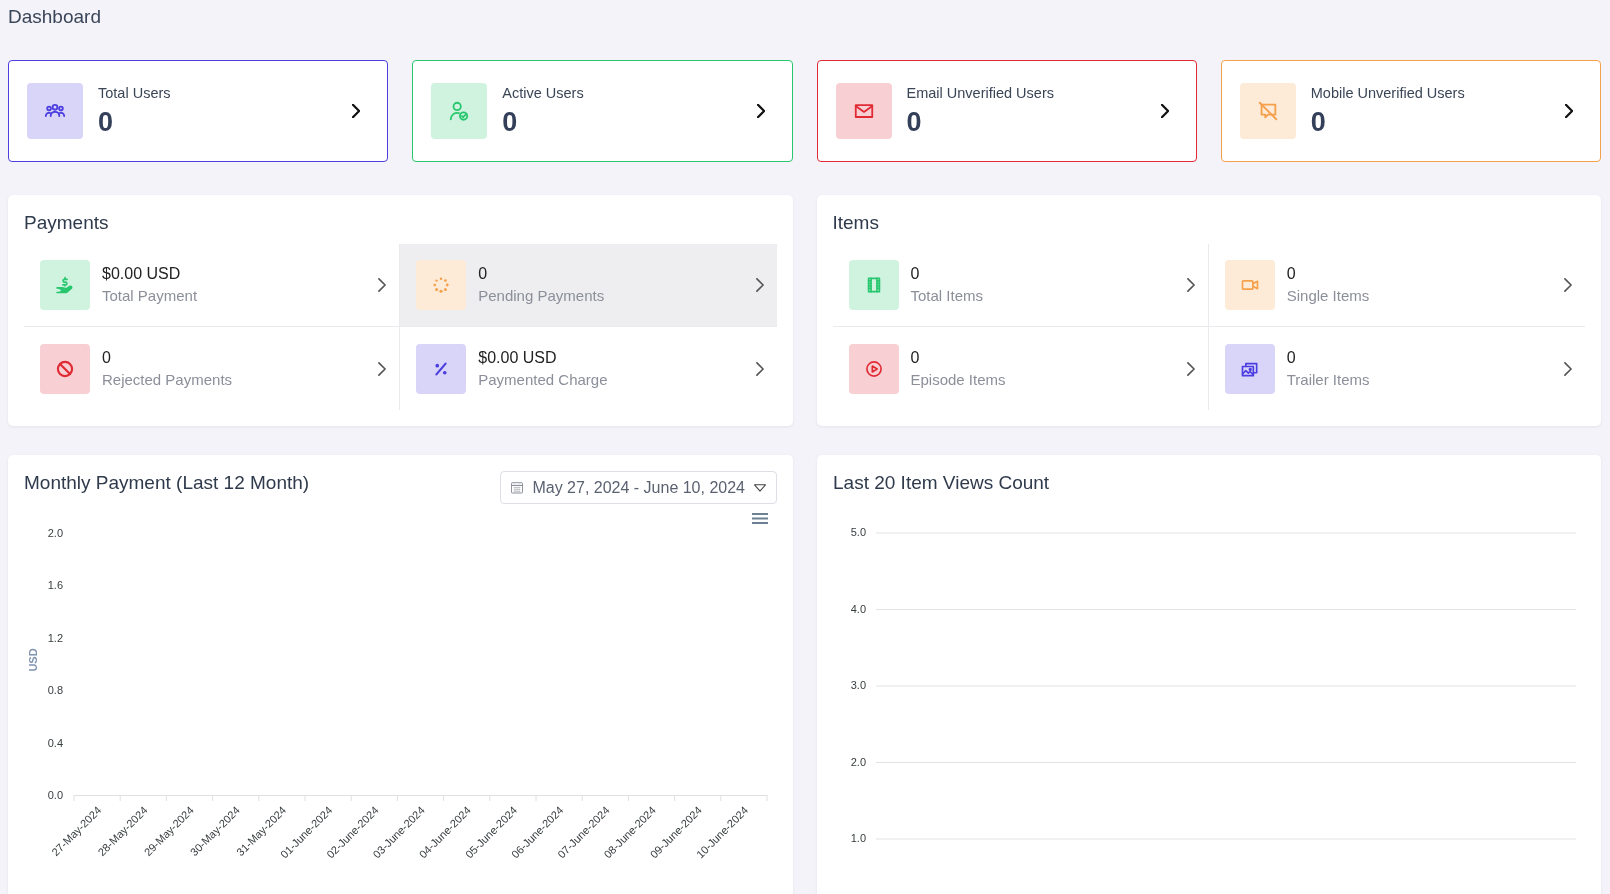 The width and height of the screenshot is (1610, 894). I want to click on stat-card: Total Users 0, so click(198, 111).